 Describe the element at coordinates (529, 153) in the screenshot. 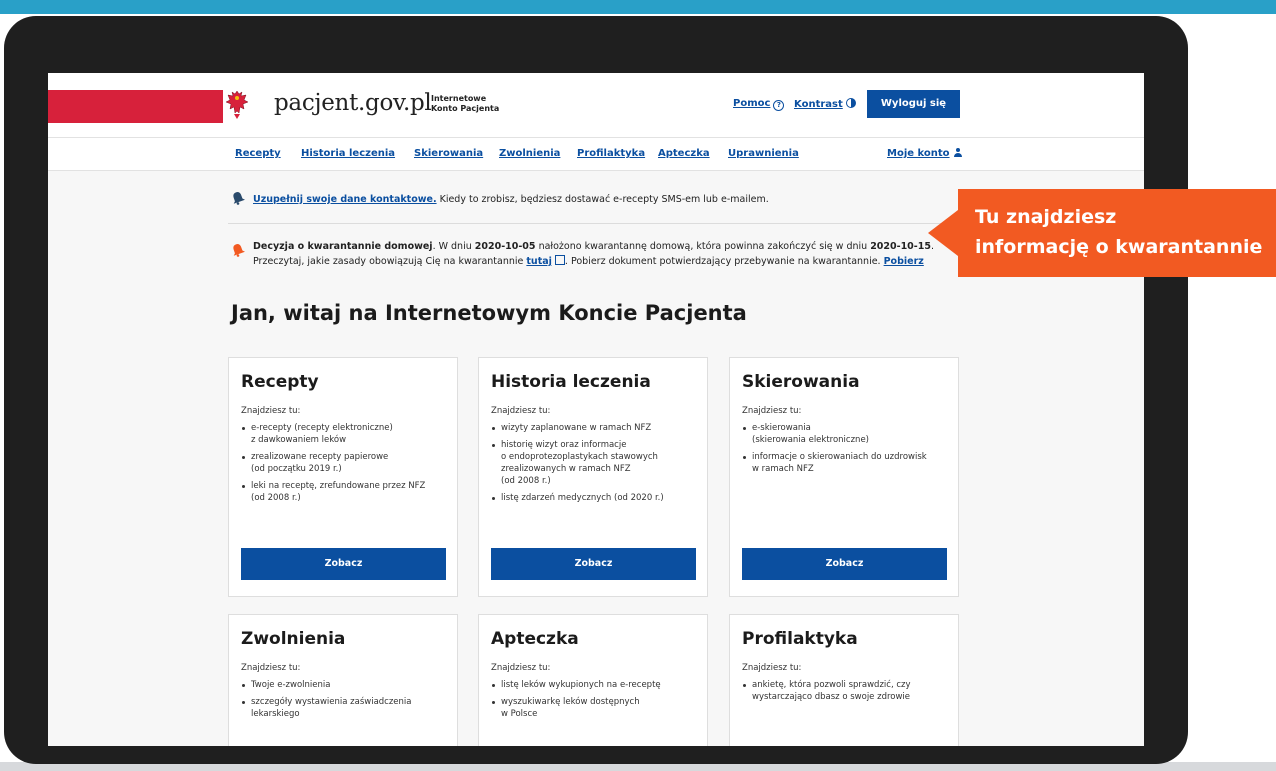

I see `nav-item-zwolnienia: Zwolnienia` at that location.